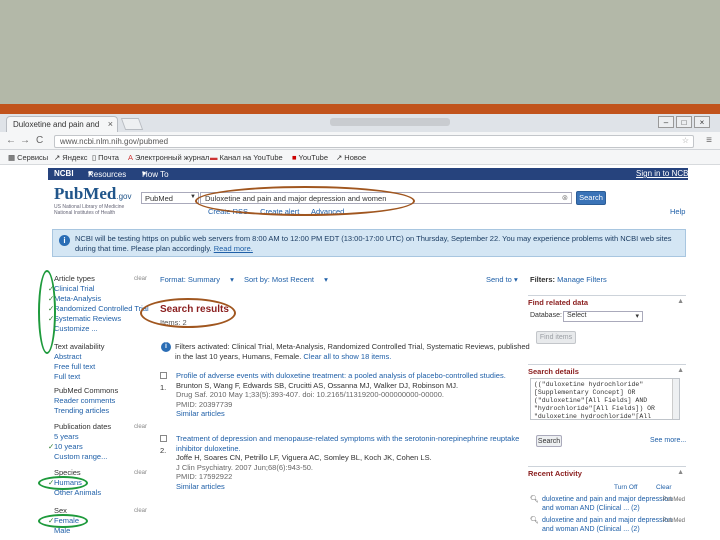  I want to click on url-input: www.ncbi.nlm.nih.gov/pubmed ☆, so click(374, 141).